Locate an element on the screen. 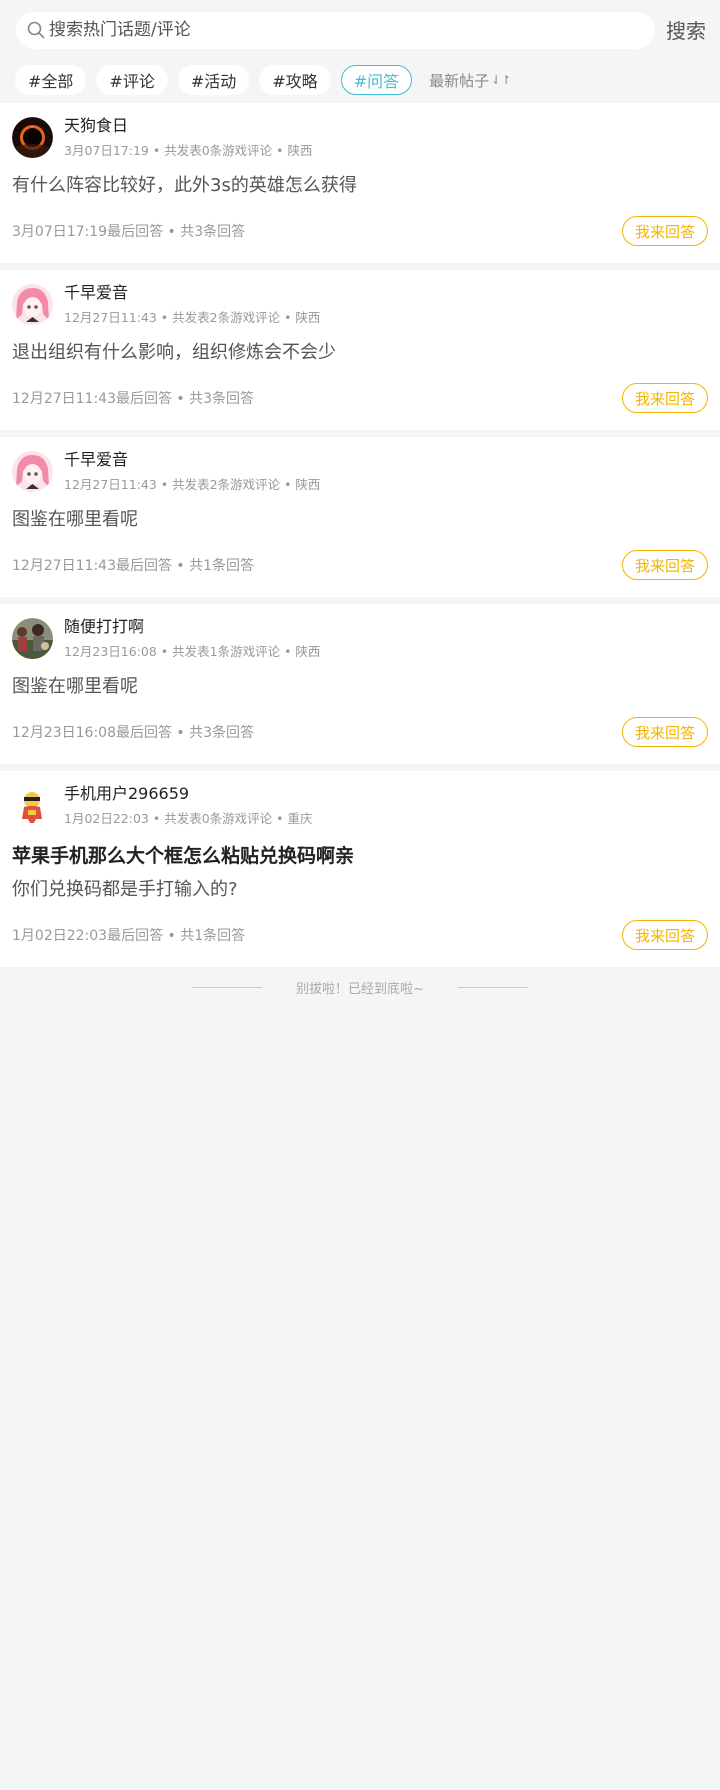 Image resolution: width=720 pixels, height=1790 pixels. tag-activity: #活动 is located at coordinates (213, 80).